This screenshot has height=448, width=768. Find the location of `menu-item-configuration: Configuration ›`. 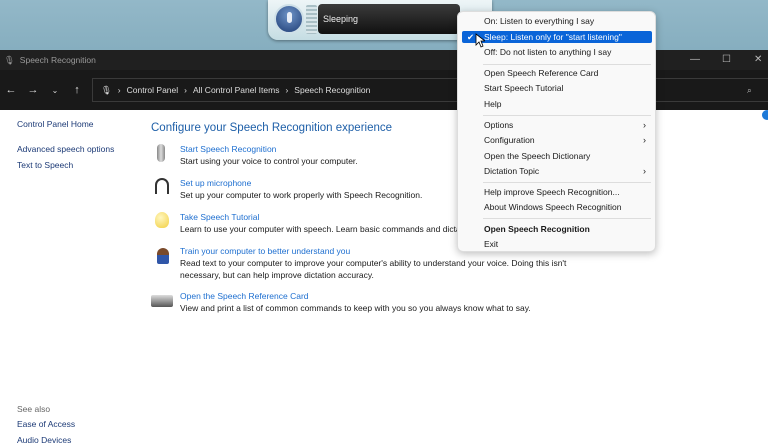

menu-item-configuration: Configuration › is located at coordinates (557, 140).